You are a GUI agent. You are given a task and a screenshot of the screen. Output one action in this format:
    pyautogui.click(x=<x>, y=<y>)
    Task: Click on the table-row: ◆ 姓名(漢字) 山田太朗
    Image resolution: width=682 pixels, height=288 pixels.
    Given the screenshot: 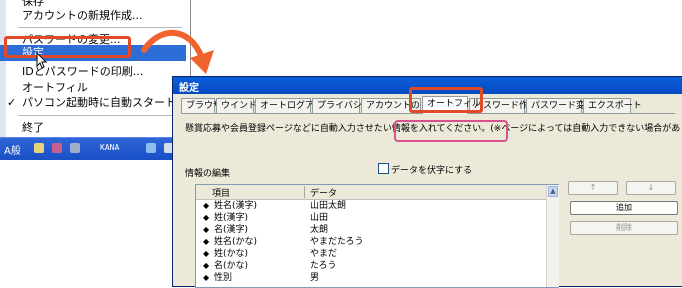 What is the action you would take?
    pyautogui.click(x=371, y=206)
    